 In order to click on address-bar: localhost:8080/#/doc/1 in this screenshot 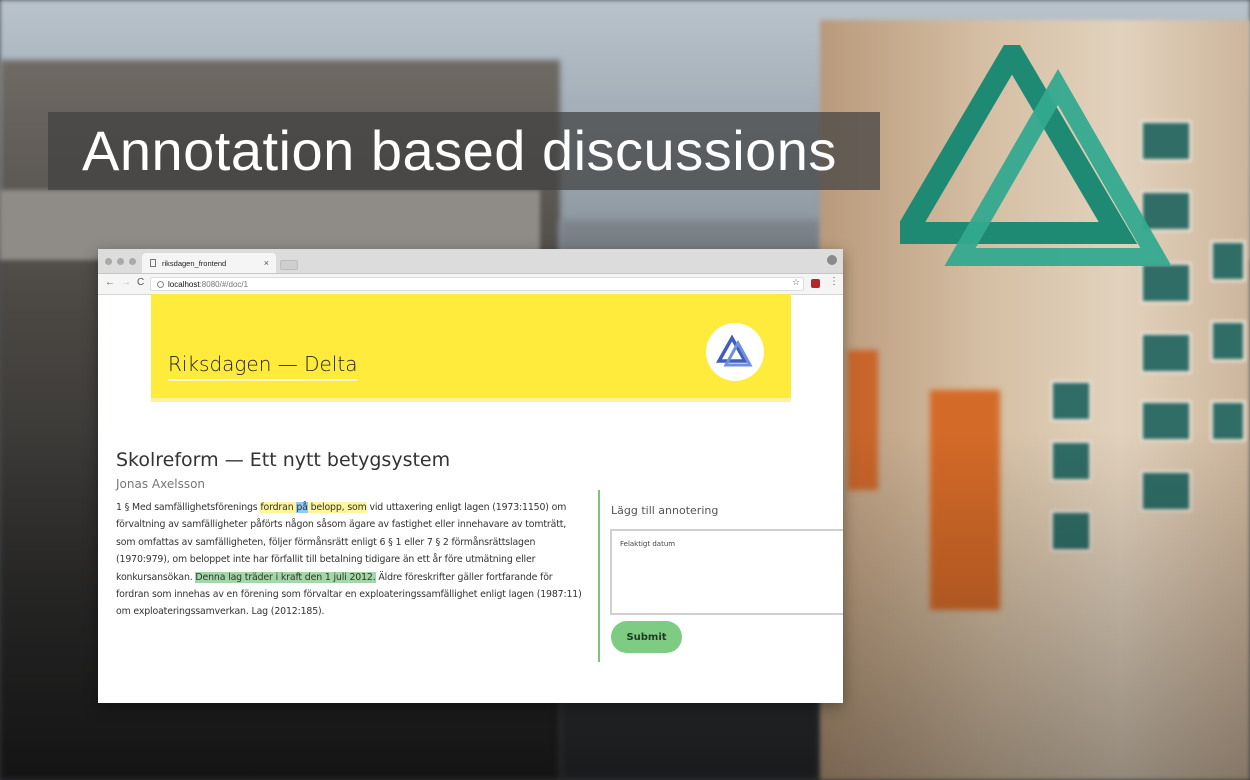, I will do `click(477, 284)`.